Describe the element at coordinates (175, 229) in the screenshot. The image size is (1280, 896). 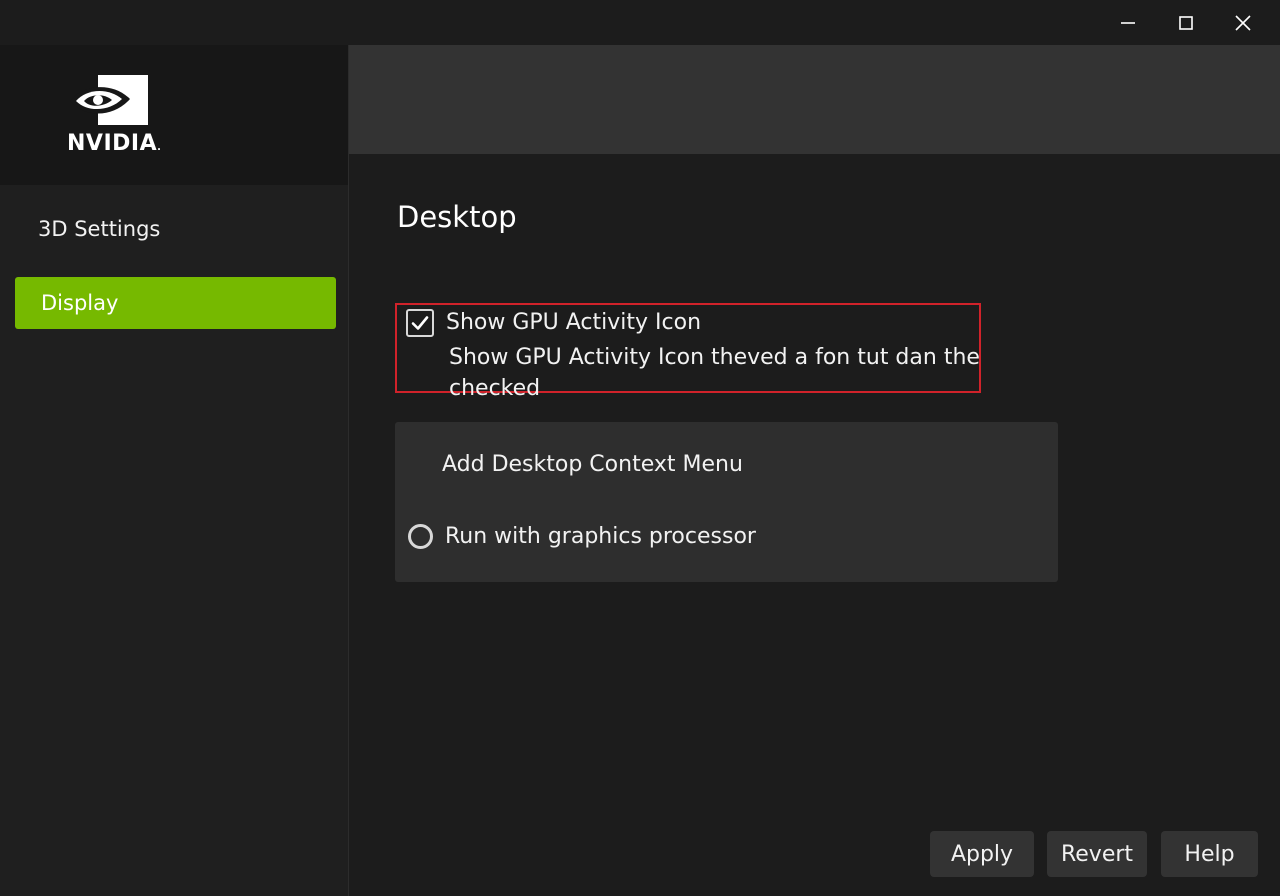
I see `sidebar-item-3d-settings: 3D Settings` at that location.